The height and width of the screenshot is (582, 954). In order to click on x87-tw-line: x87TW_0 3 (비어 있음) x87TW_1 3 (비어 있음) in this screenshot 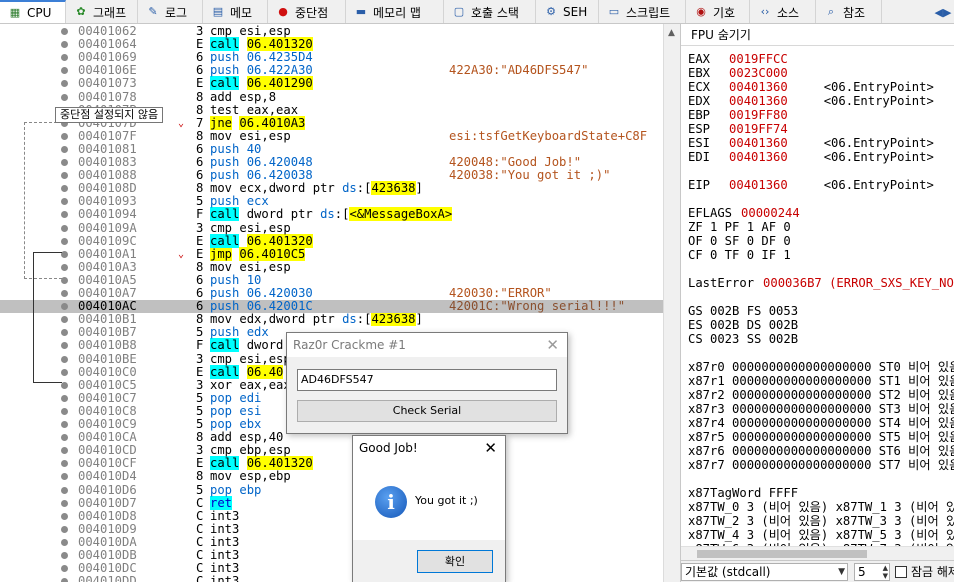, I will do `click(821, 507)`.